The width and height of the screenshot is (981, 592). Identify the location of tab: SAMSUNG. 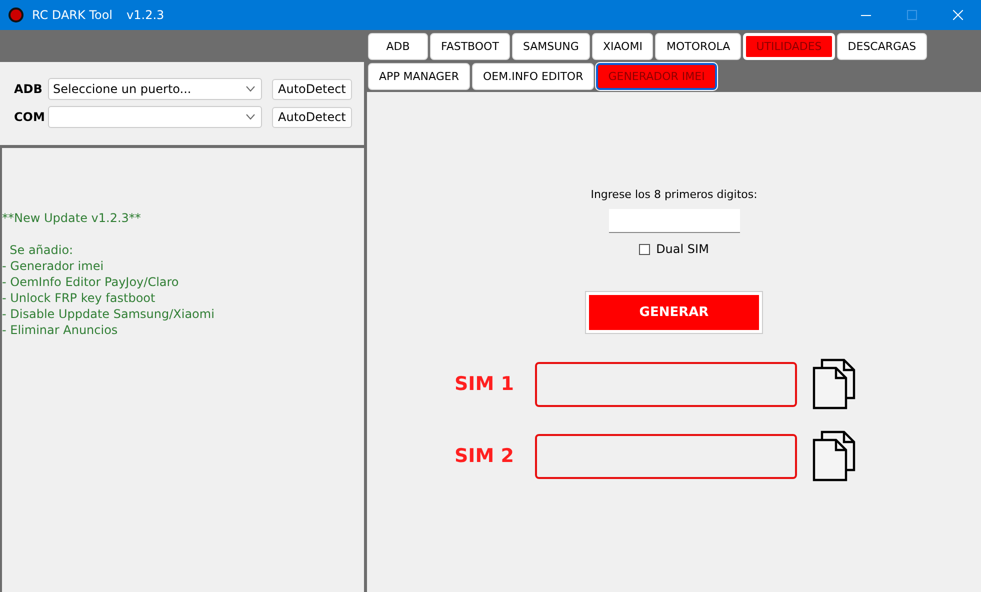
(551, 46).